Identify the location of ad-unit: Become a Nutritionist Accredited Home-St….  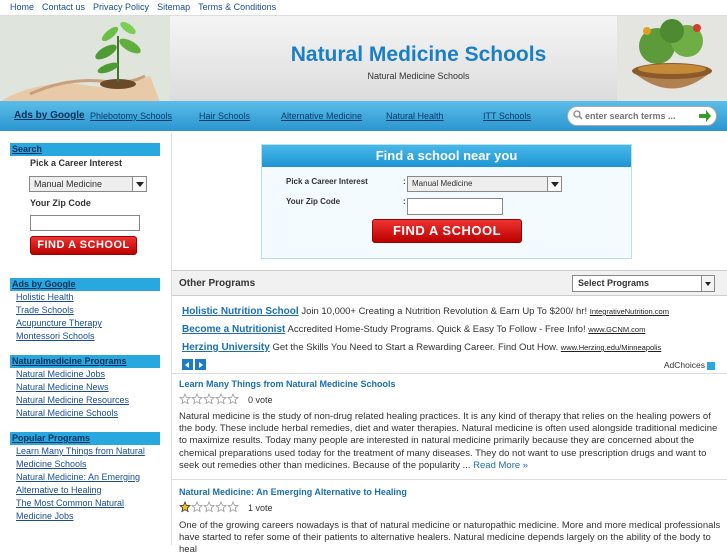
(413, 329).